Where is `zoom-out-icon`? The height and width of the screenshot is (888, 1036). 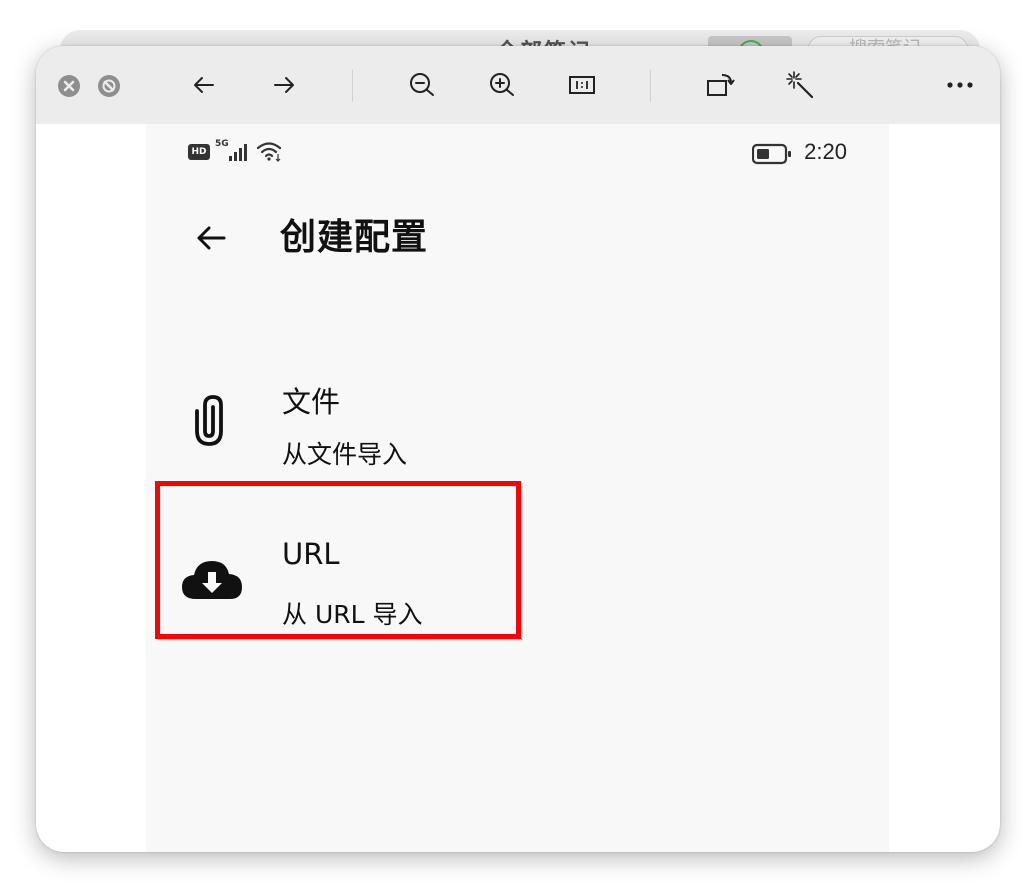
zoom-out-icon is located at coordinates (422, 84).